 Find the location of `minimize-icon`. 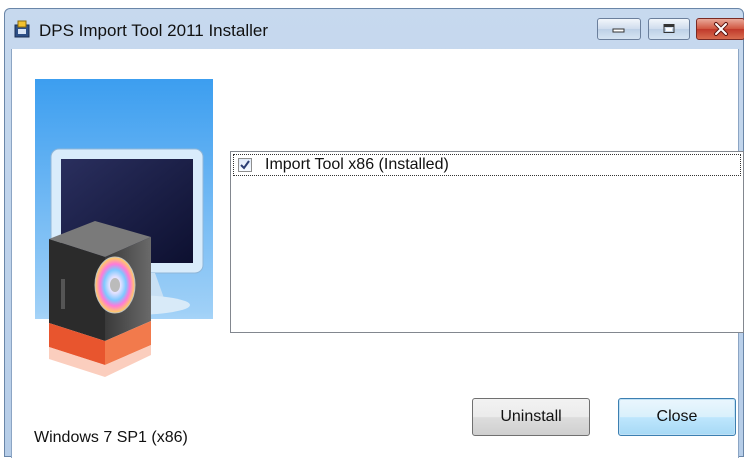

minimize-icon is located at coordinates (618, 30).